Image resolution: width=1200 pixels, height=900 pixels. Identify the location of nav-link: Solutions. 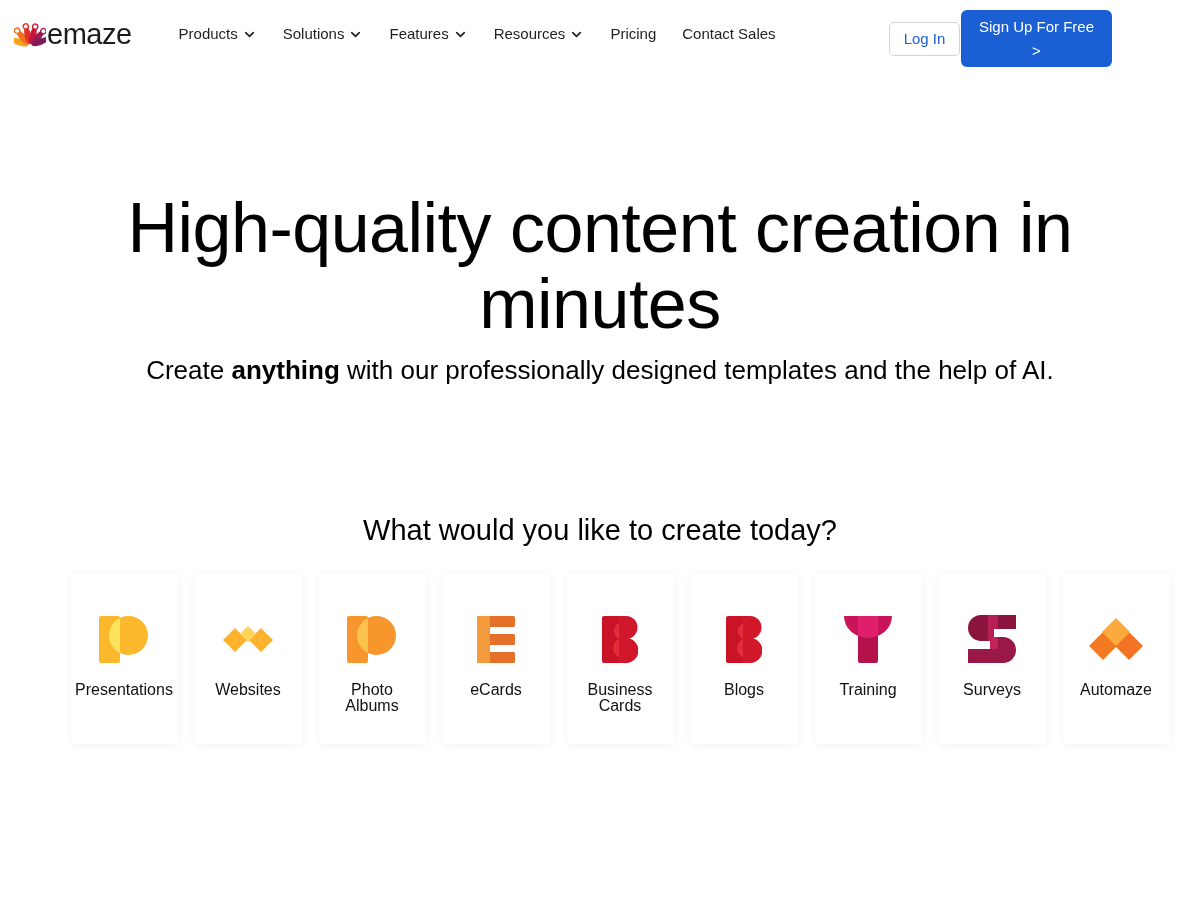
(323, 34).